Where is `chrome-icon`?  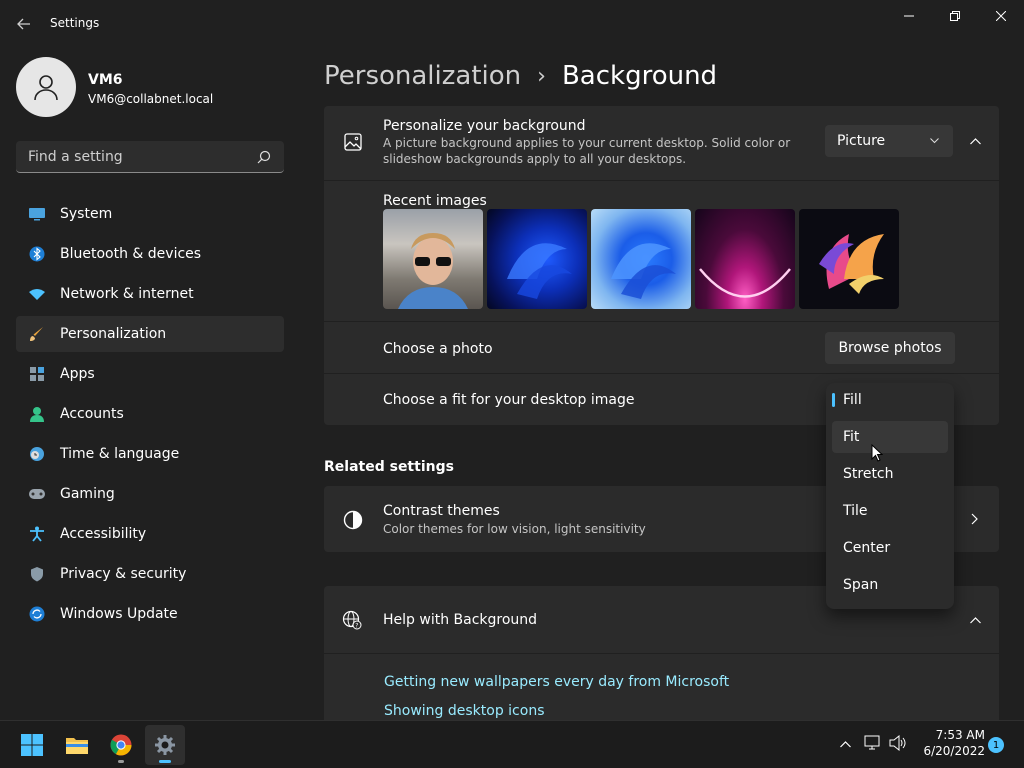 chrome-icon is located at coordinates (121, 745).